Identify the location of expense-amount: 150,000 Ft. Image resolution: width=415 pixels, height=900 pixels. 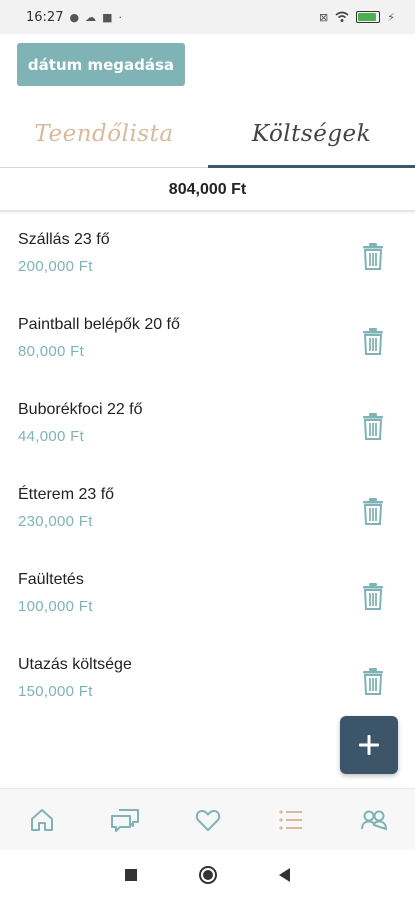
(55, 691).